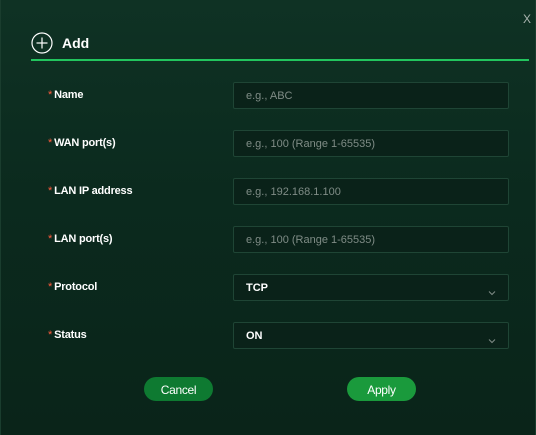 The height and width of the screenshot is (435, 536). What do you see at coordinates (42, 43) in the screenshot?
I see `plus-circle-icon` at bounding box center [42, 43].